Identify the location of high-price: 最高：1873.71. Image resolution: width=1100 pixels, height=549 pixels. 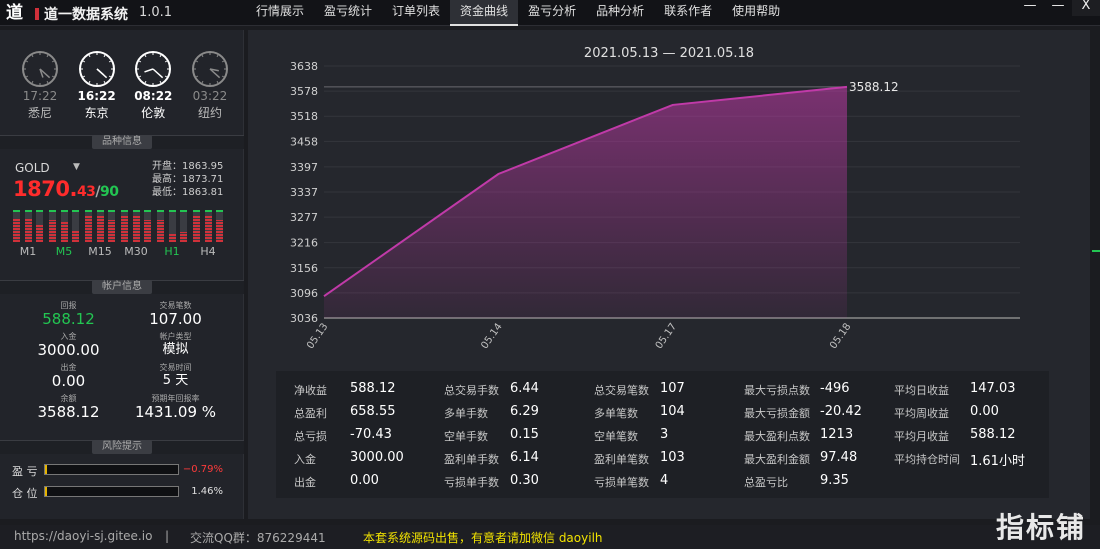
(188, 179).